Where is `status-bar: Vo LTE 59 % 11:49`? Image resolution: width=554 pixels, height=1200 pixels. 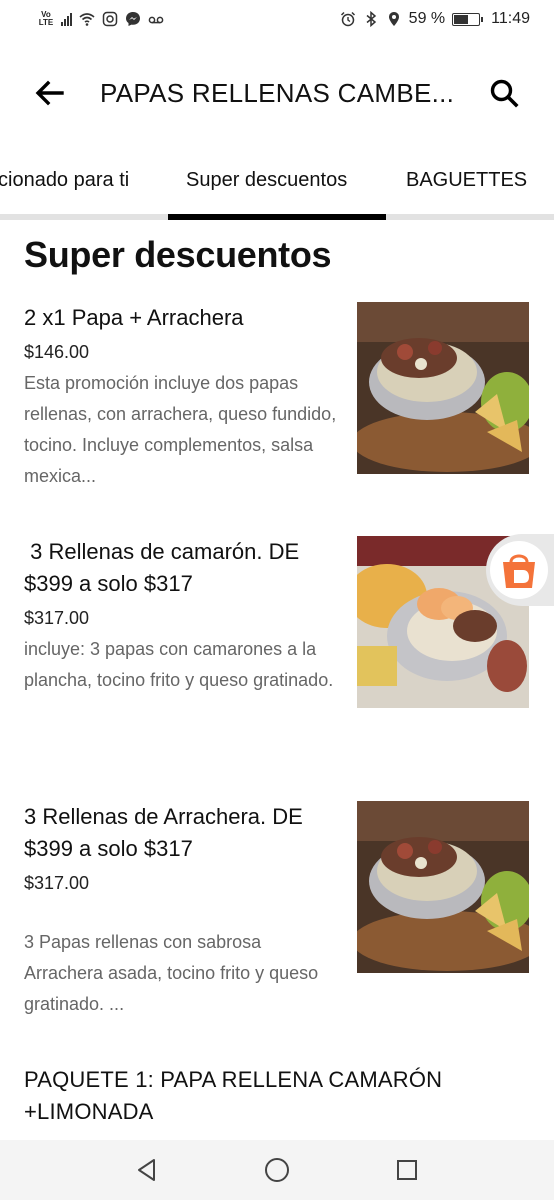 status-bar: Vo LTE 59 % 11:49 is located at coordinates (277, 19).